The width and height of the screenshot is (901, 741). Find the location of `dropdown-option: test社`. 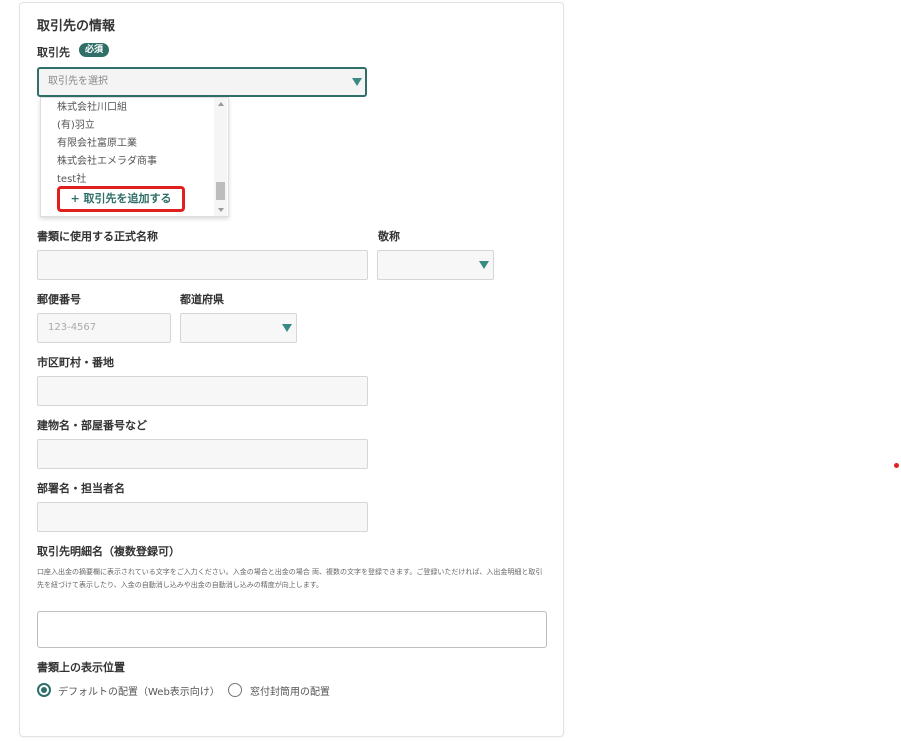

dropdown-option: test社 is located at coordinates (71, 177).